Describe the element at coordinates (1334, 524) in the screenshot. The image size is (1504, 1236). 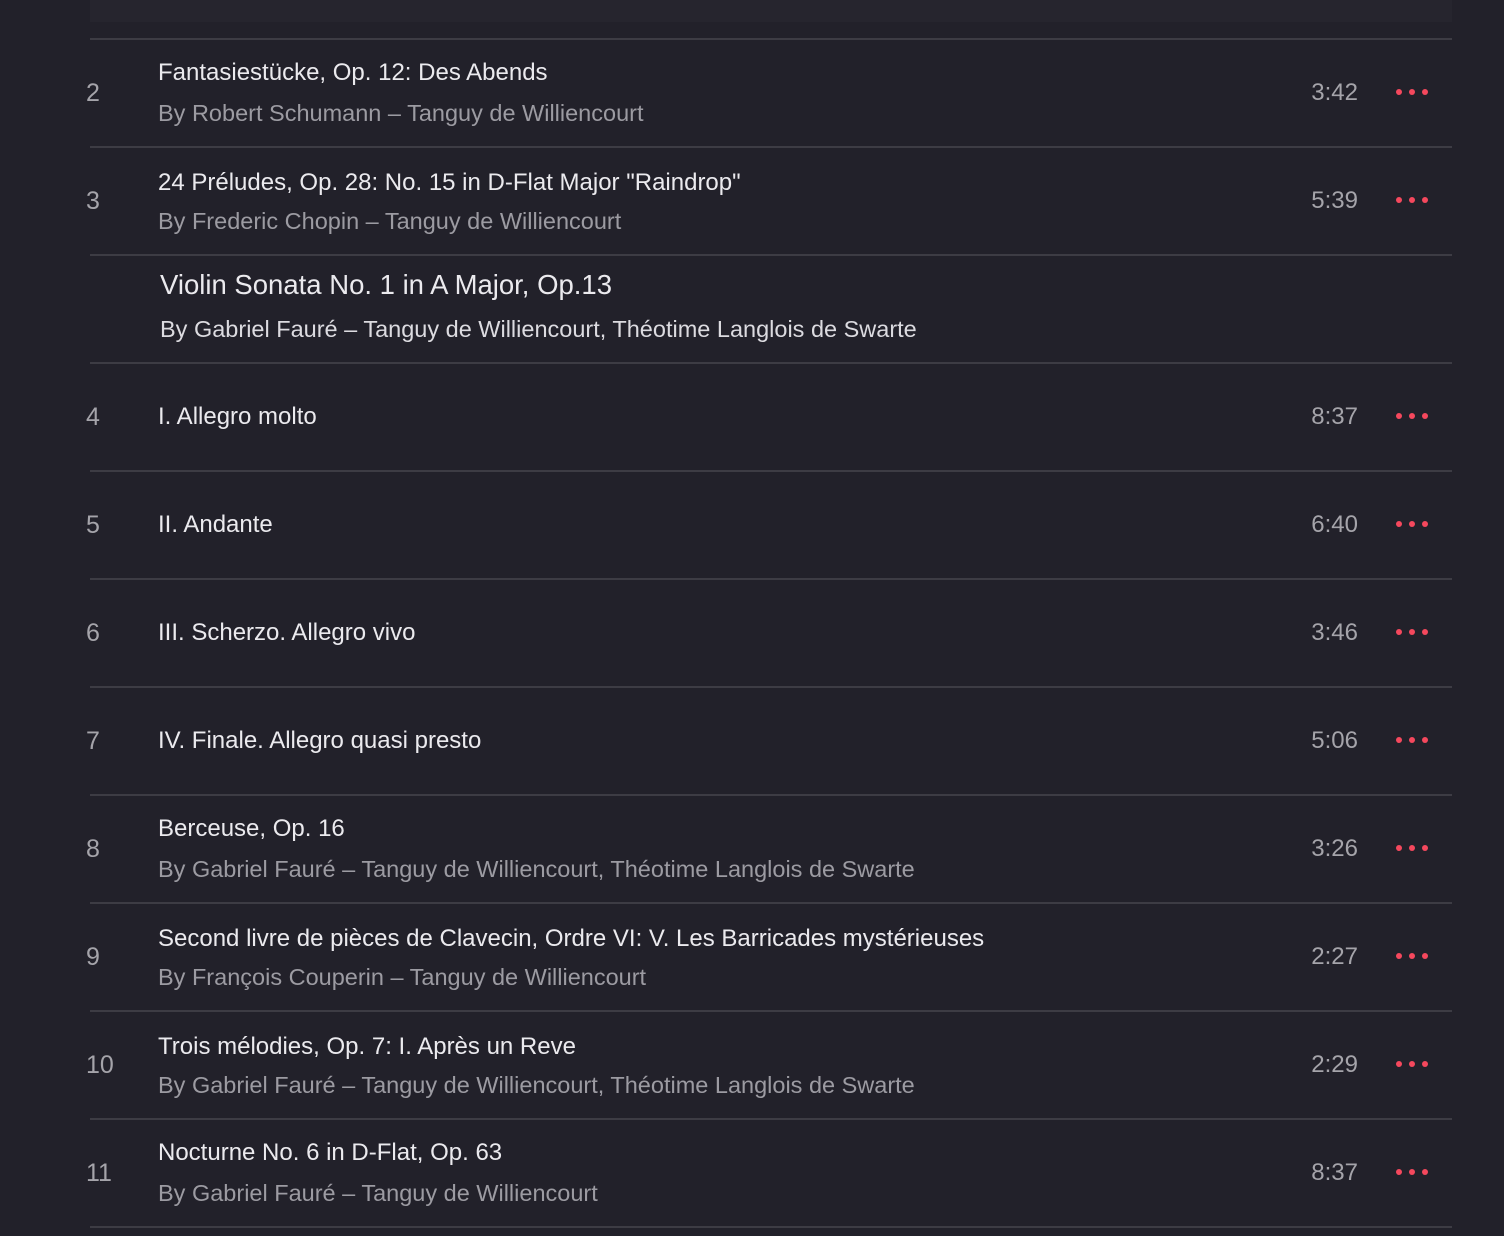
I see `track-duration: 6:40` at that location.